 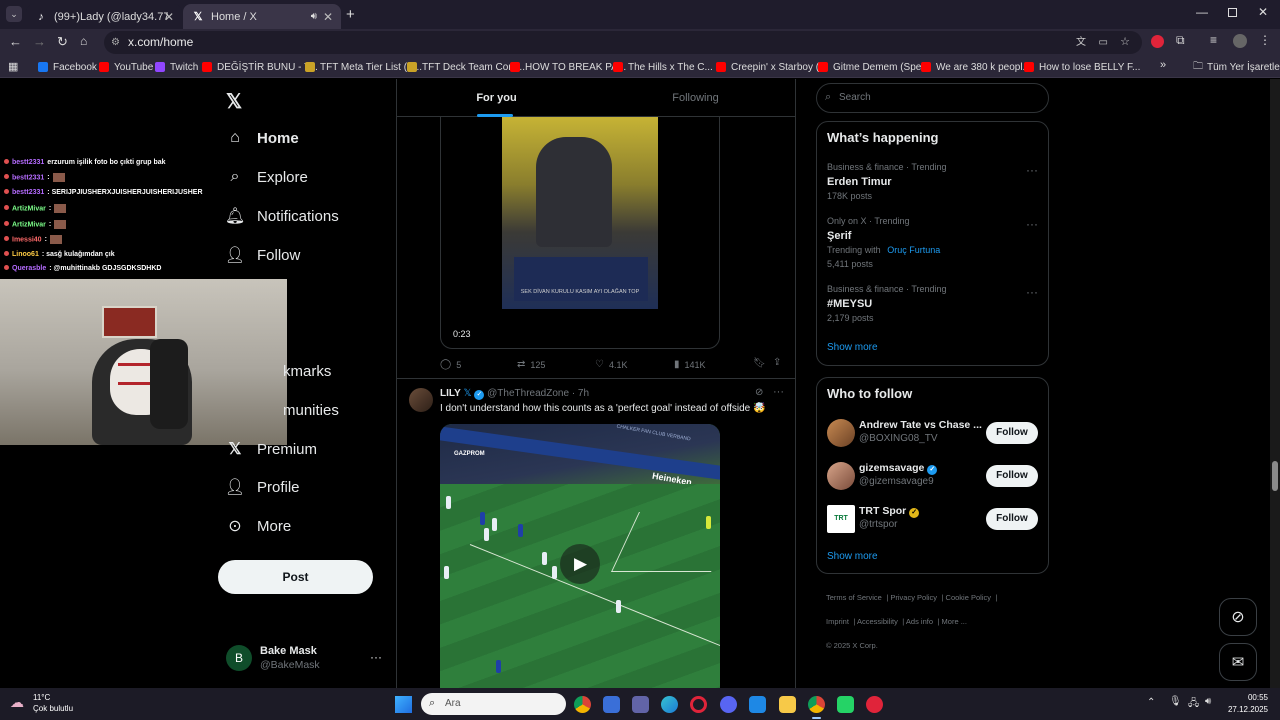 I want to click on chrome-taskbar-icon, so click(x=582, y=704).